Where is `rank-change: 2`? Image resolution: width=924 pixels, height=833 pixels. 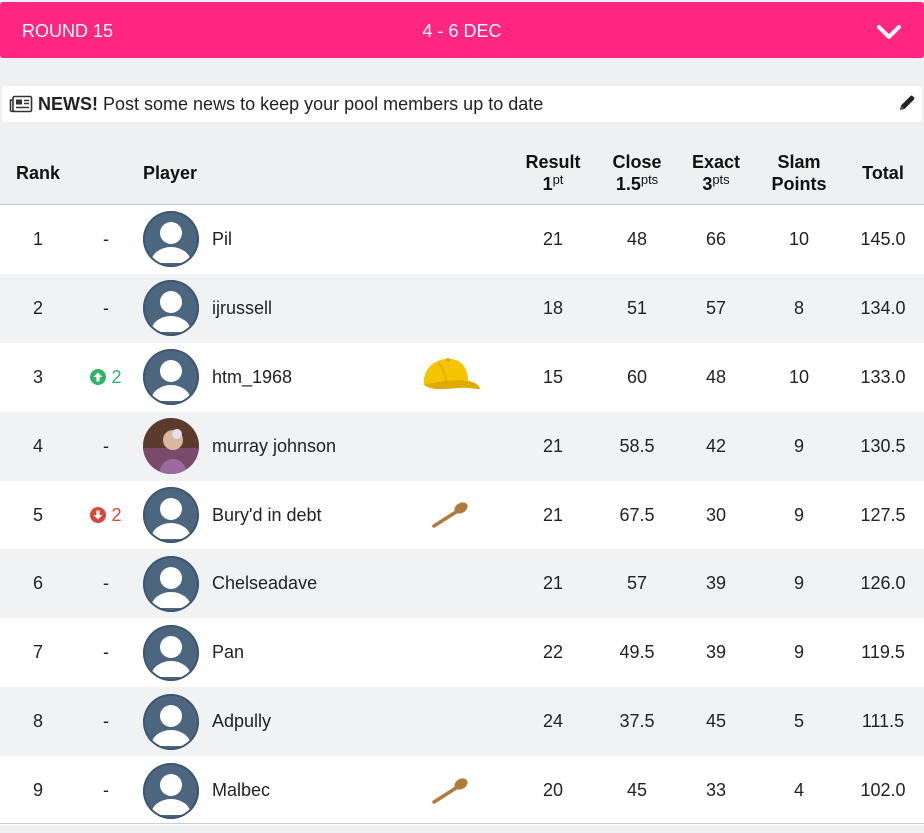
rank-change: 2 is located at coordinates (106, 377).